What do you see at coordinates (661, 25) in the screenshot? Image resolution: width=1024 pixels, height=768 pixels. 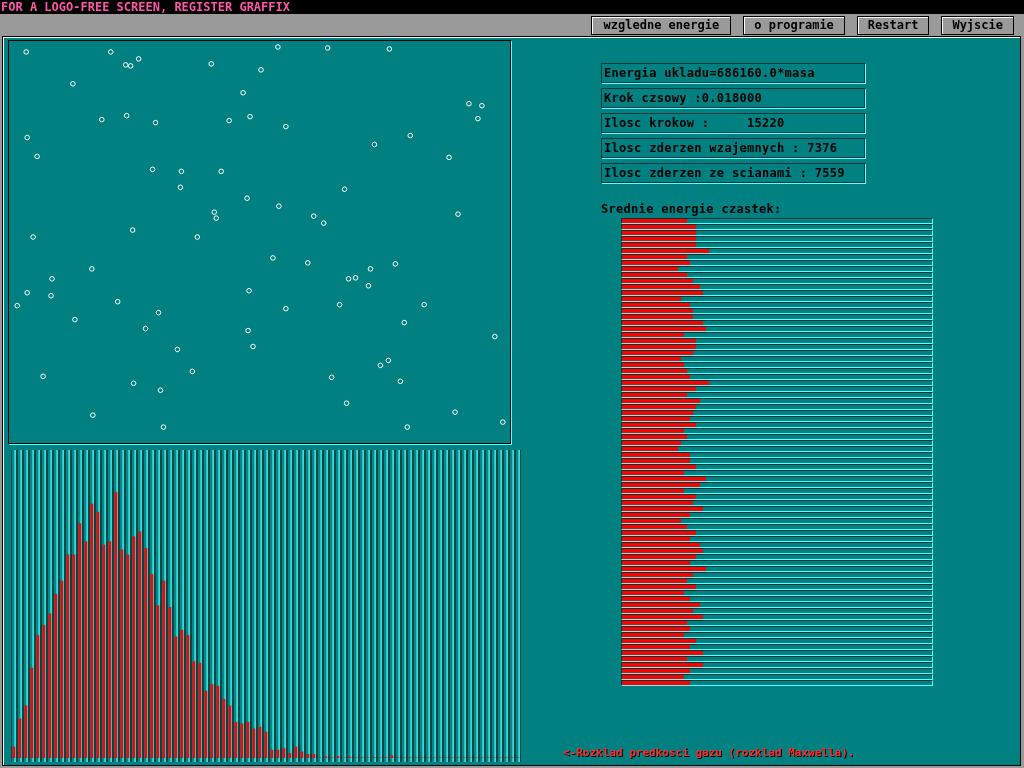 I see `toolbar-button: wzgledne energie` at bounding box center [661, 25].